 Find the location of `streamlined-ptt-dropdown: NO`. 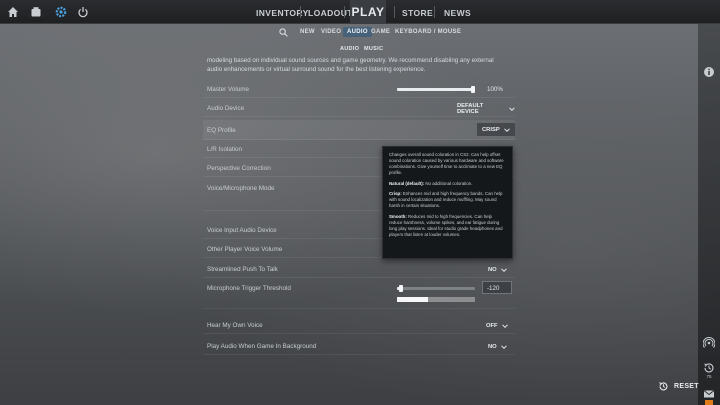

streamlined-ptt-dropdown: NO is located at coordinates (497, 269).